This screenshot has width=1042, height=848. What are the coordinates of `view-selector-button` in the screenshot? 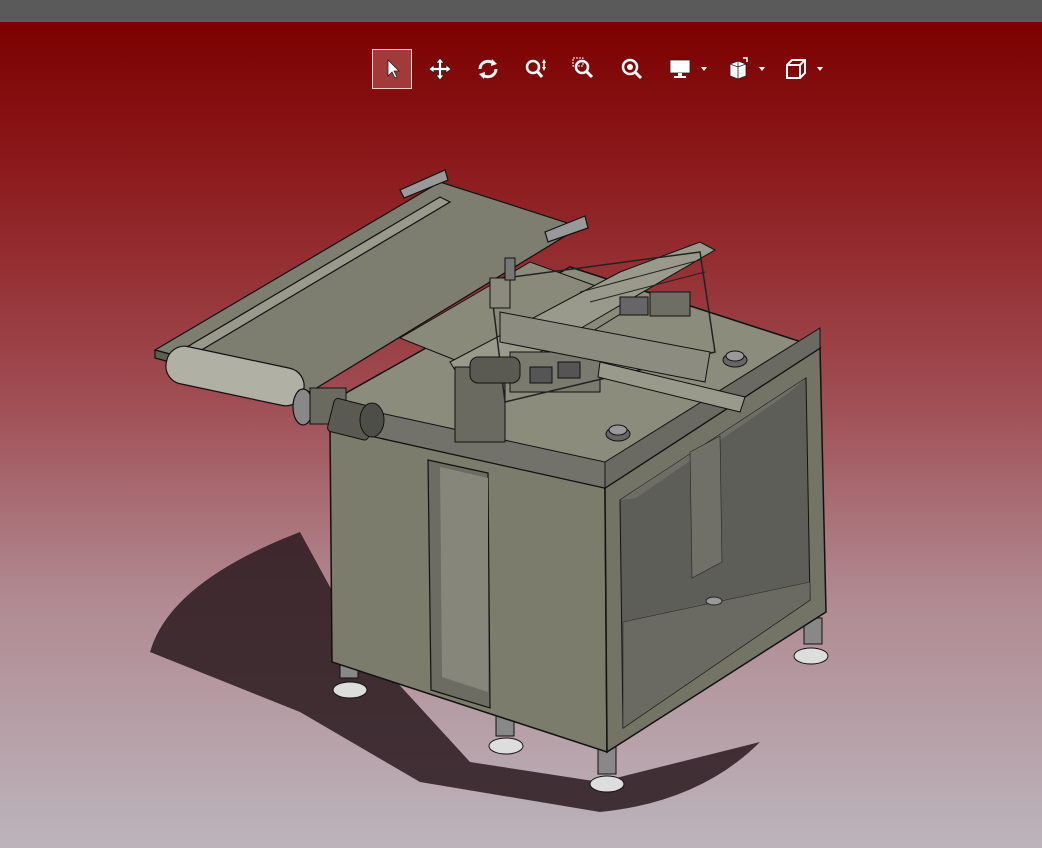 It's located at (738, 69).